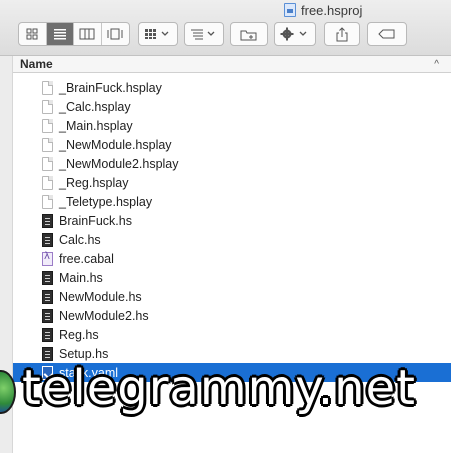  Describe the element at coordinates (232, 258) in the screenshot. I see `file-row: free.cabal` at that location.